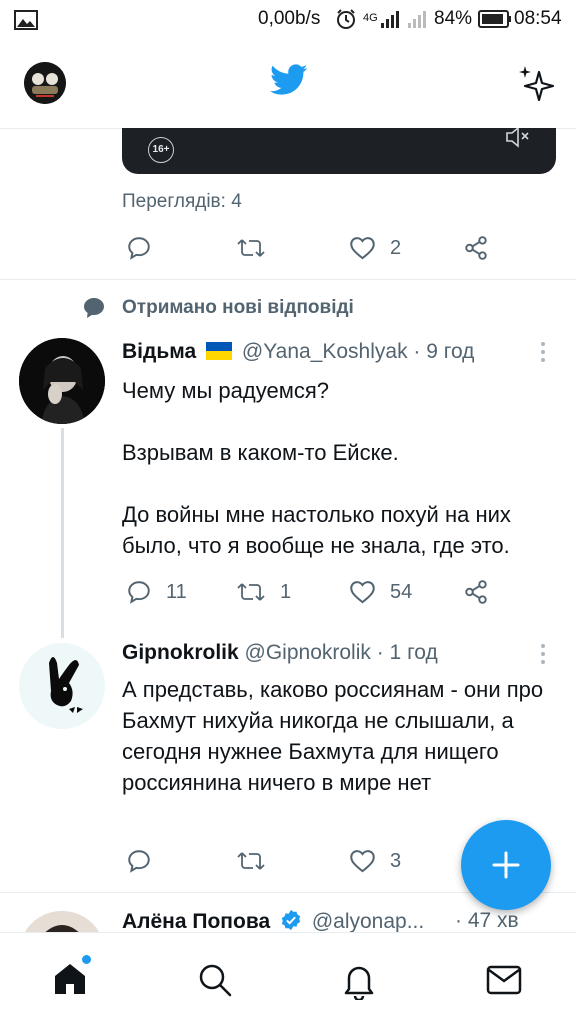  I want to click on bunny-logo-icon, so click(62, 686).